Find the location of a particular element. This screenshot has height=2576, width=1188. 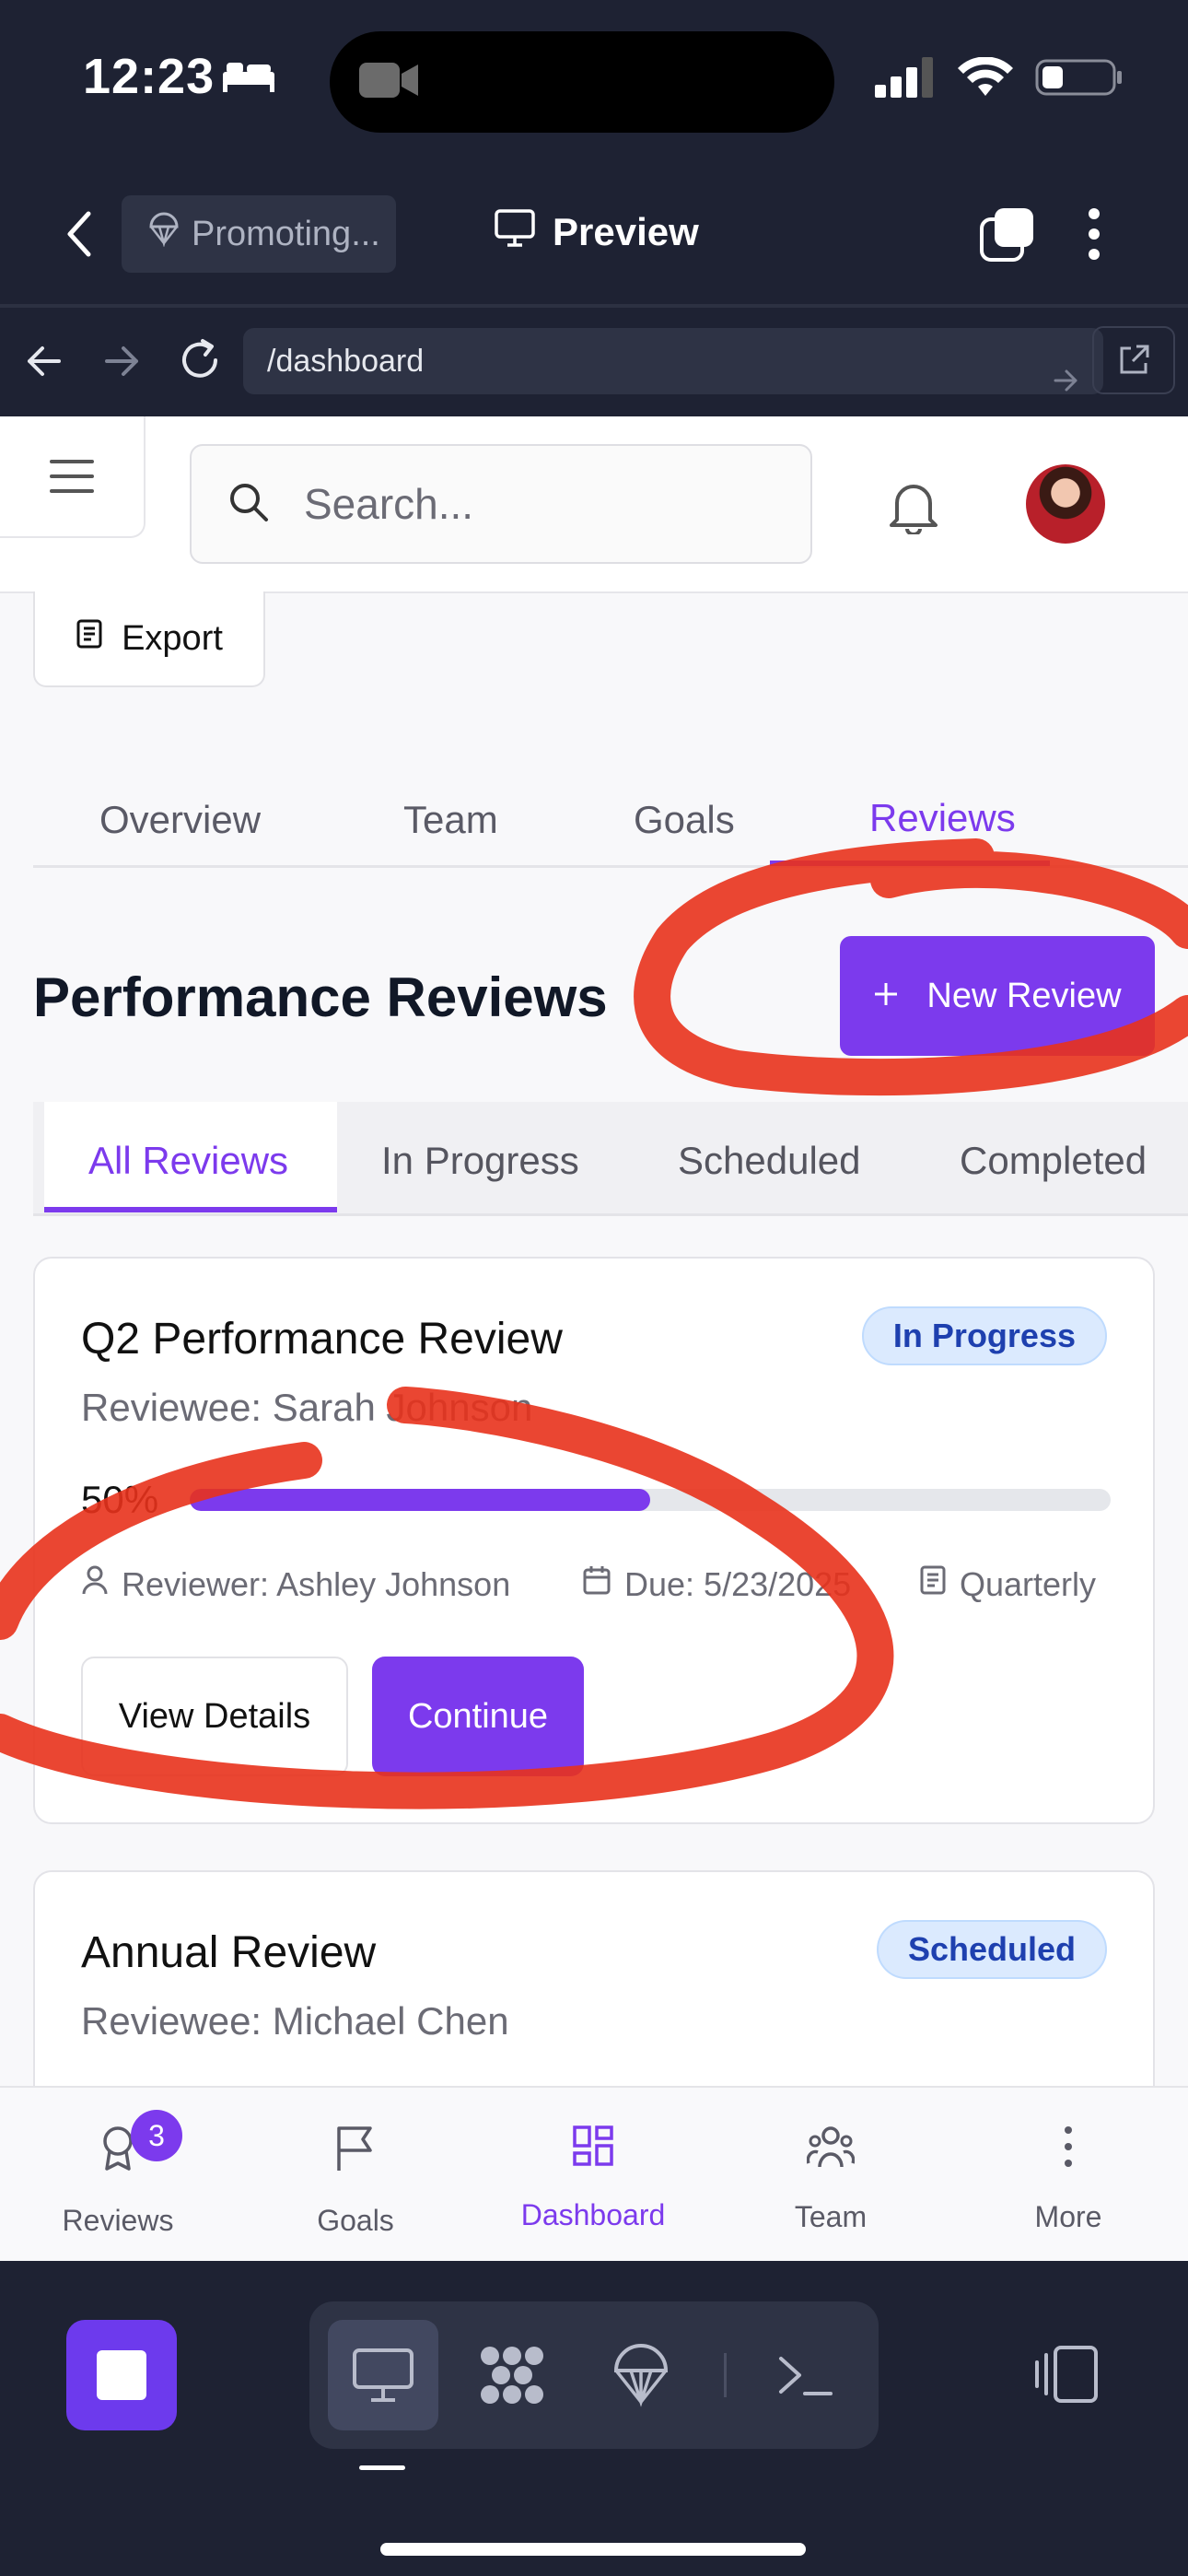

progress-bar is located at coordinates (650, 1500).